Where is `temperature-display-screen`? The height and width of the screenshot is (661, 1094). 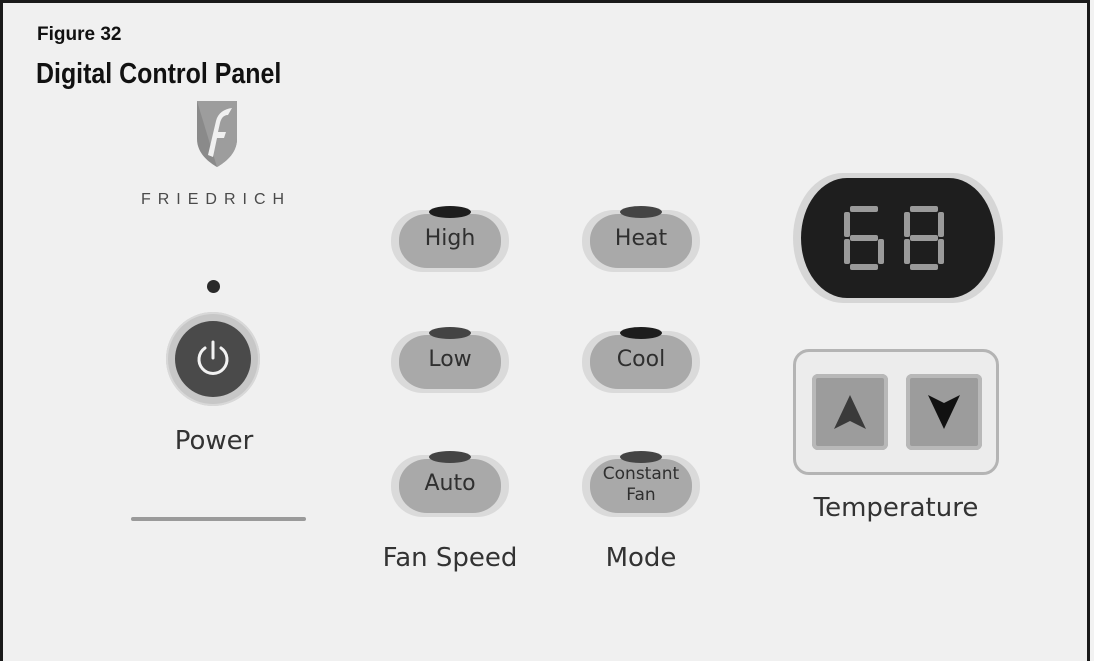 temperature-display-screen is located at coordinates (898, 238).